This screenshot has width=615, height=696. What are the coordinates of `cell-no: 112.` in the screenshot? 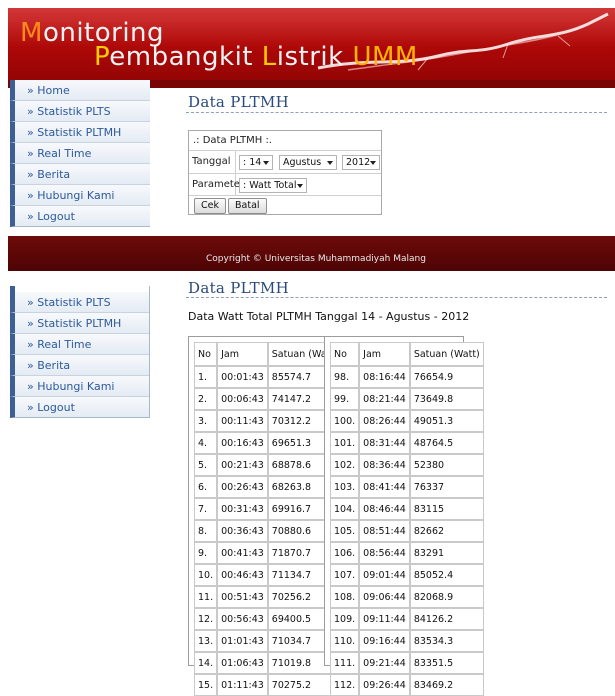 It's located at (345, 685).